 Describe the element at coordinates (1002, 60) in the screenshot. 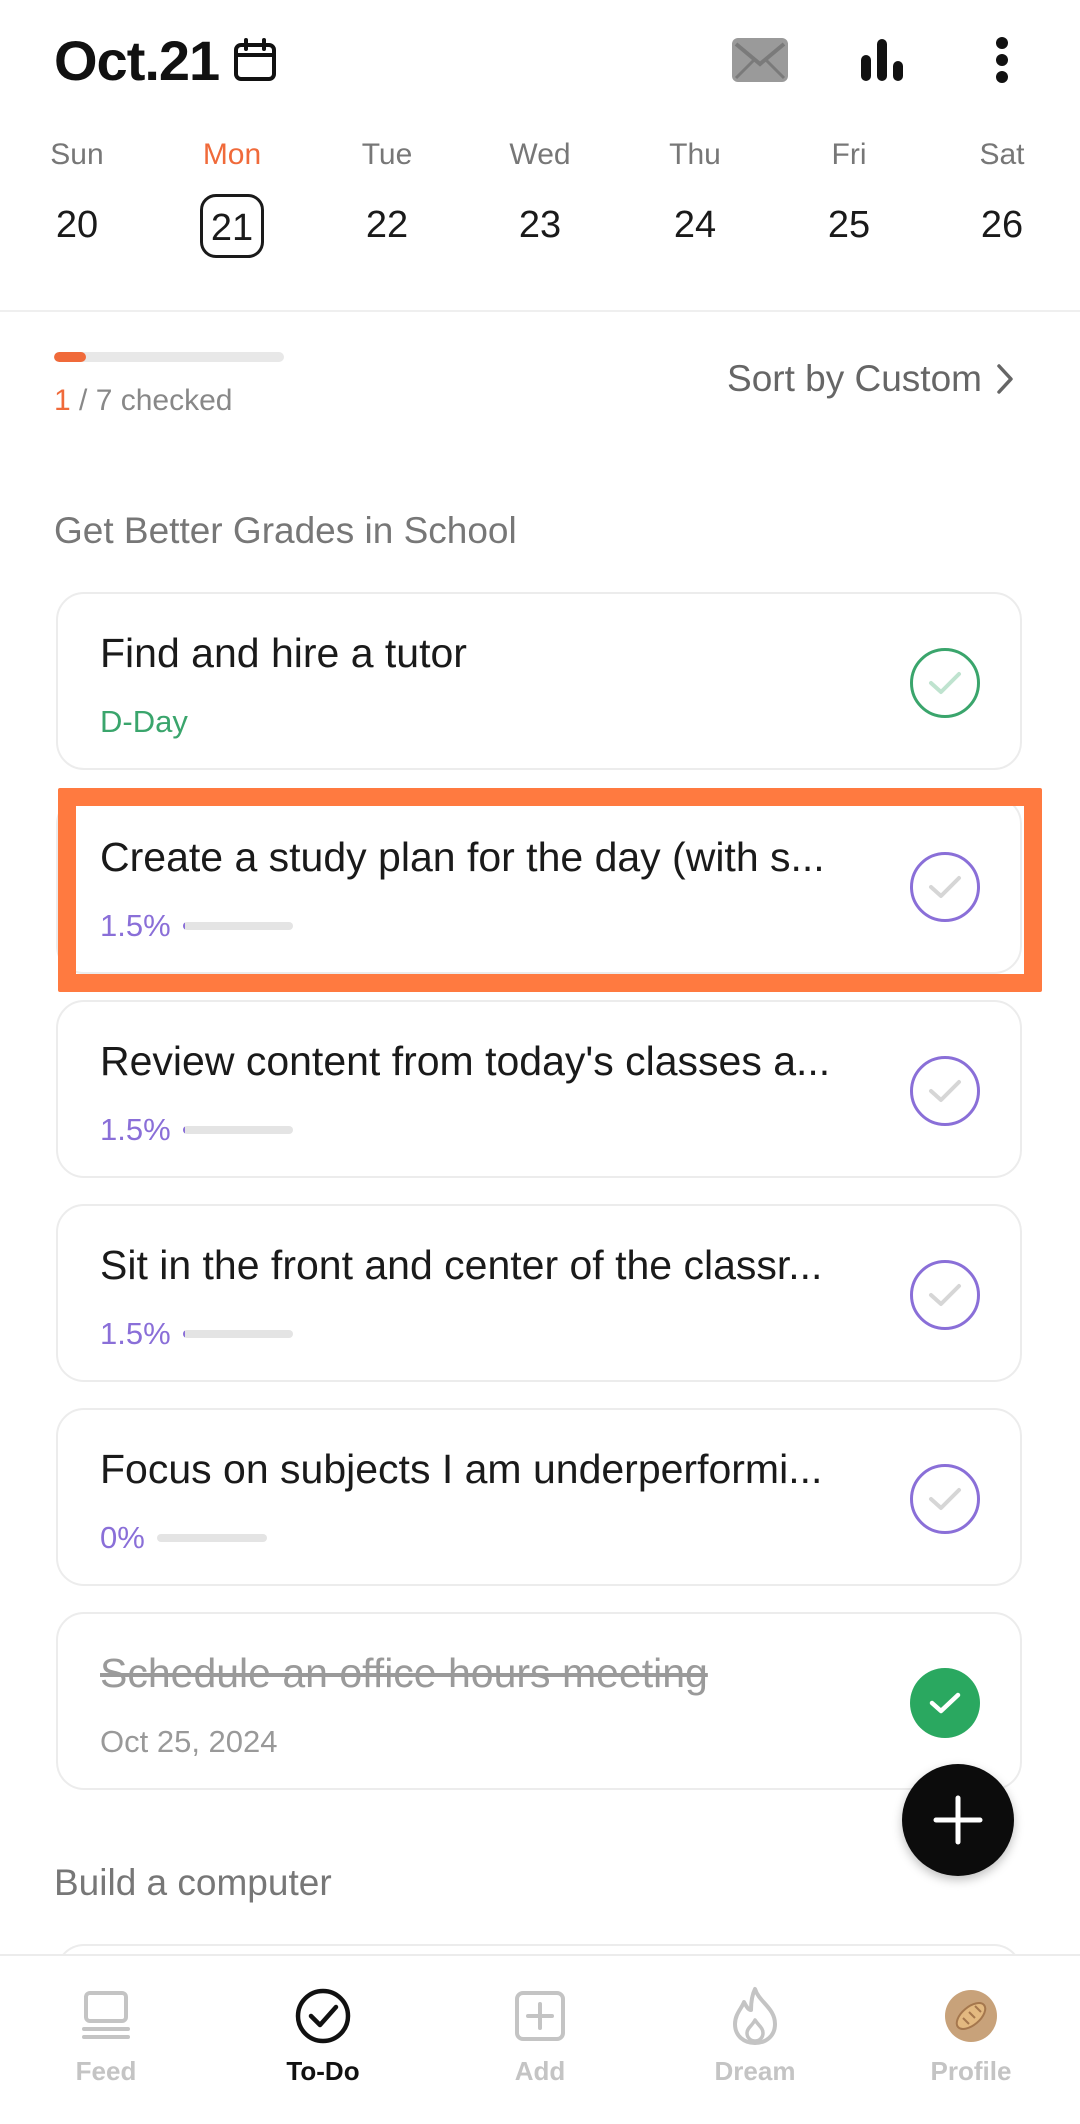

I see `more-vertical-icon` at that location.